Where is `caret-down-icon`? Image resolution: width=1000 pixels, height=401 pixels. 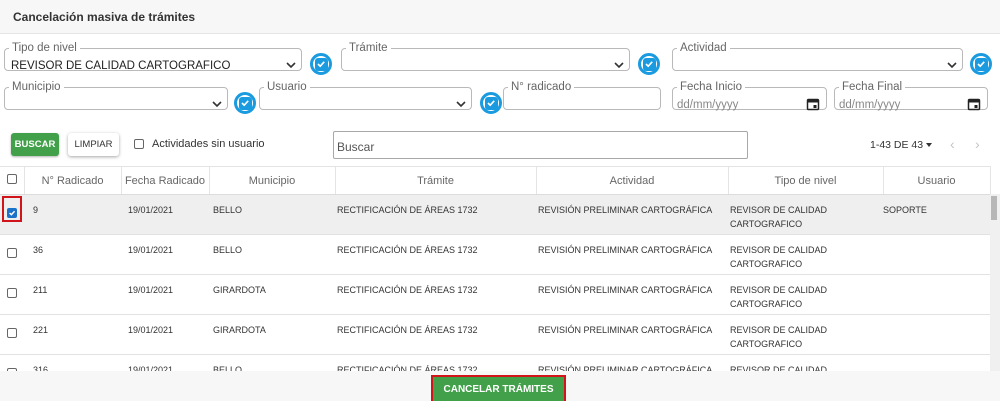
caret-down-icon is located at coordinates (929, 145).